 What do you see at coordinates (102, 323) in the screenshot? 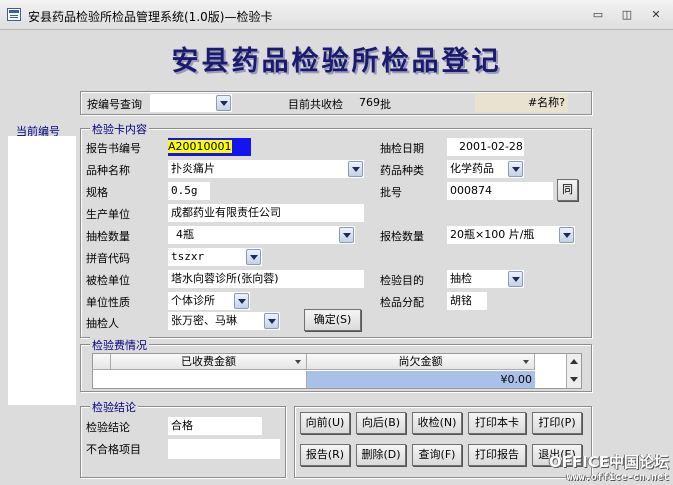
I see `sampler-label: 抽检人` at bounding box center [102, 323].